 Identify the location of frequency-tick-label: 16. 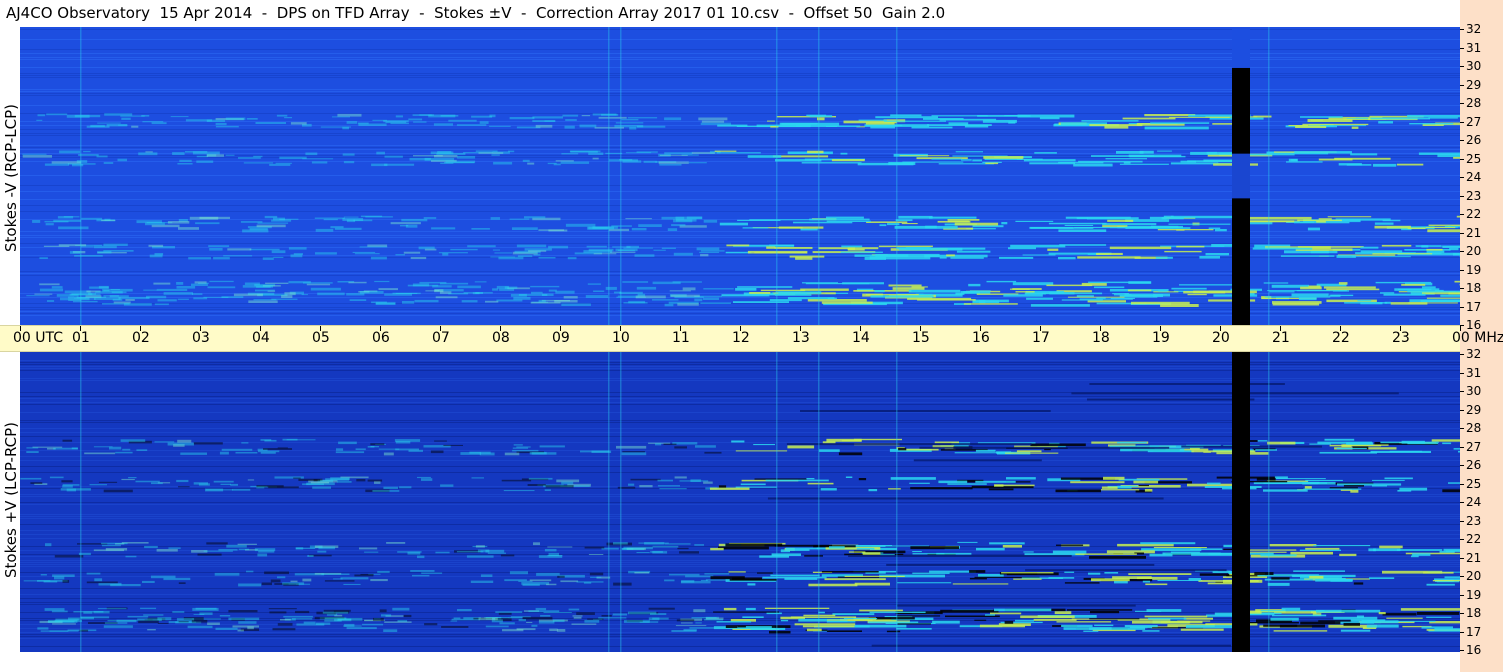
(1474, 650).